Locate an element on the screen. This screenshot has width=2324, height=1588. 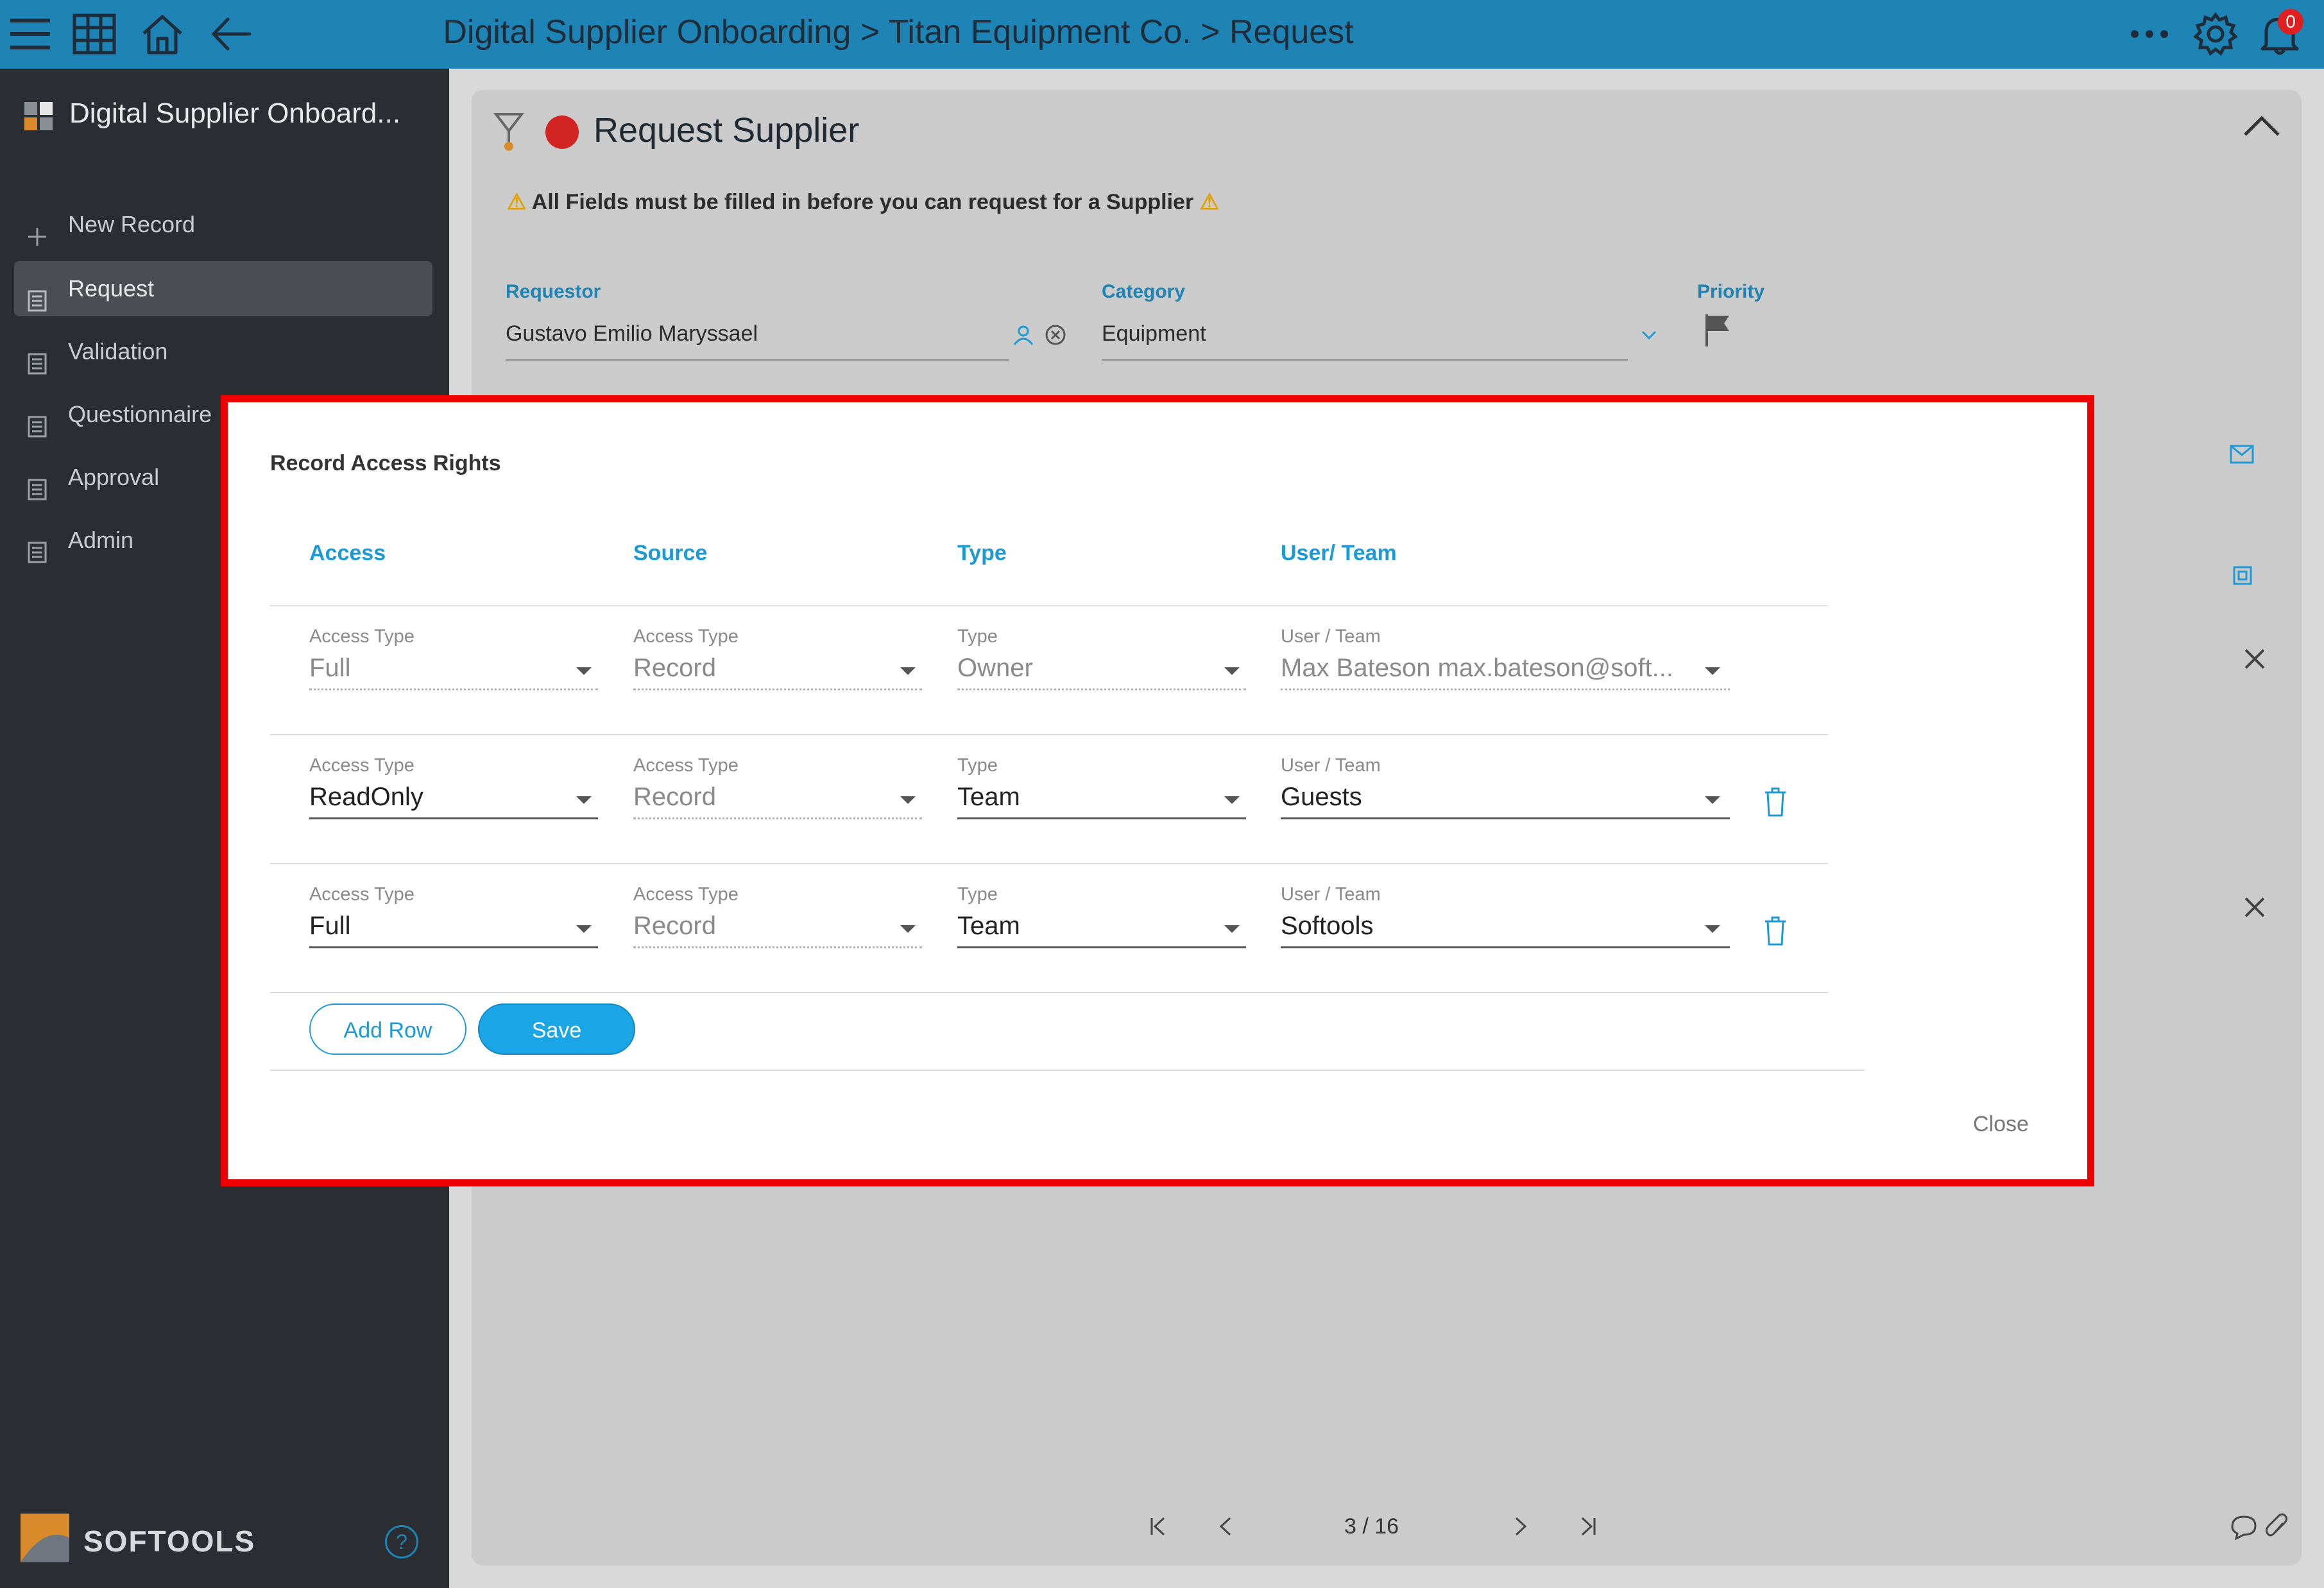
sidebar-item-label: New Record is located at coordinates (132, 224).